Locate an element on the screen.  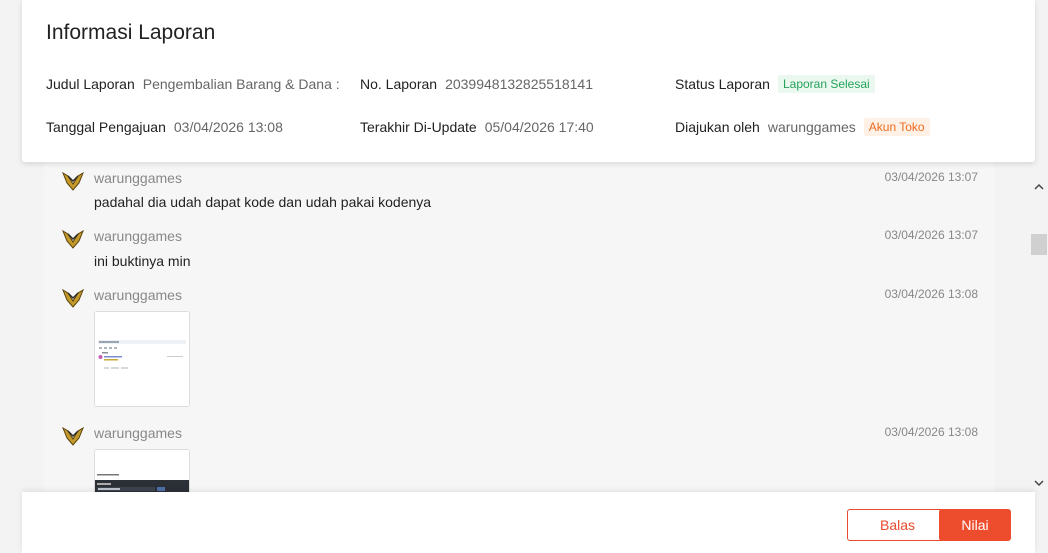
last-updated-label: Terakhir Di-Update is located at coordinates (418, 127).